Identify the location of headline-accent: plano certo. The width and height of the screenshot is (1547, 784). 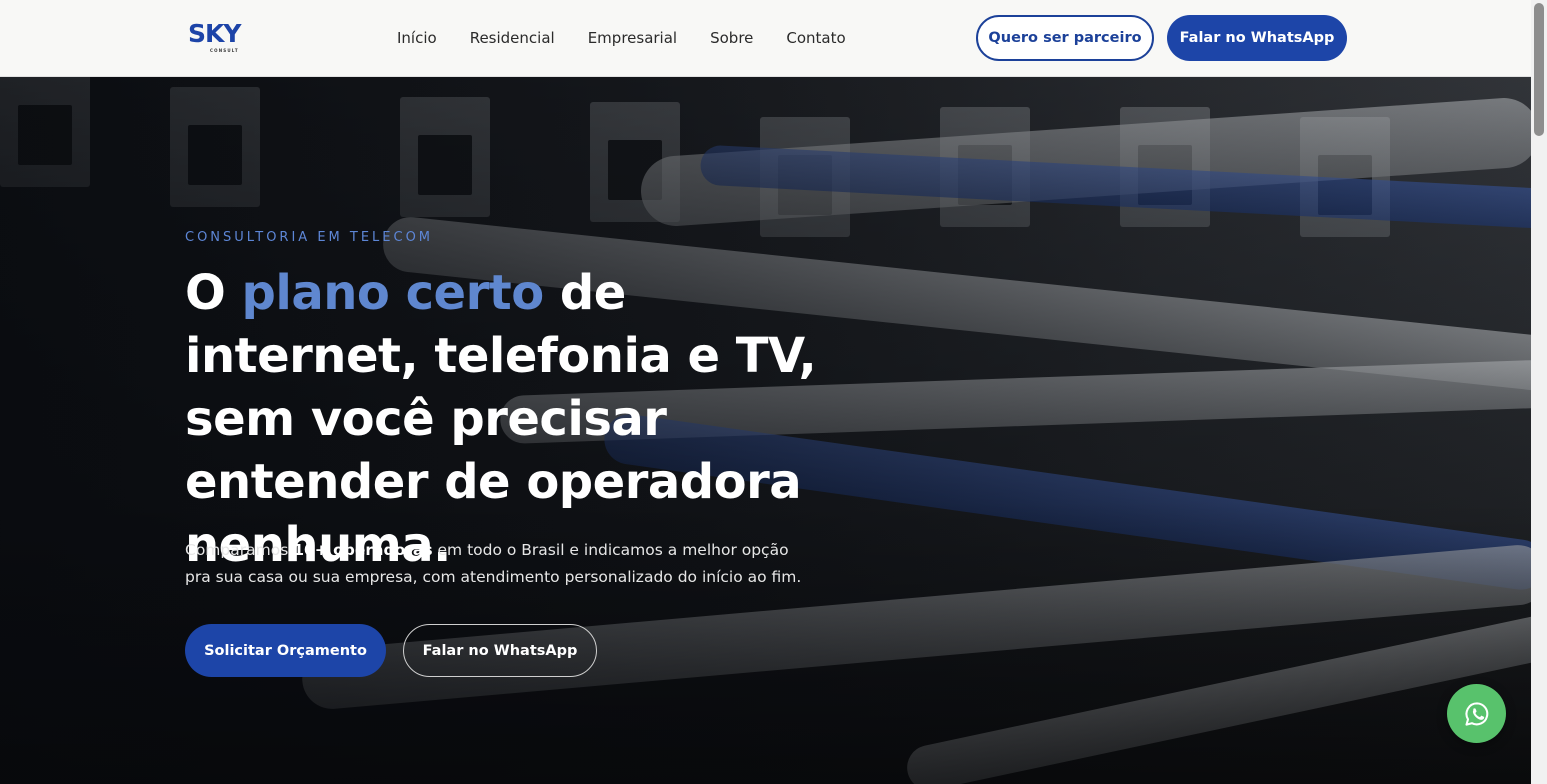
(393, 293).